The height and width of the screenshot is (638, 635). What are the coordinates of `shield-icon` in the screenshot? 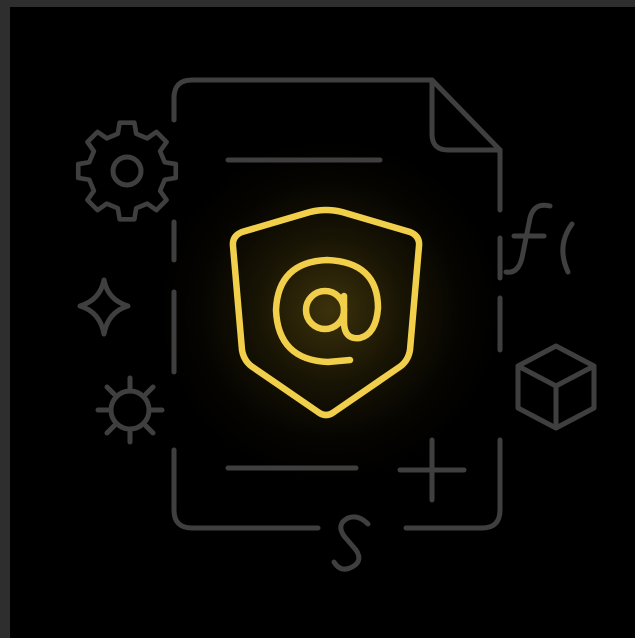 It's located at (326, 312).